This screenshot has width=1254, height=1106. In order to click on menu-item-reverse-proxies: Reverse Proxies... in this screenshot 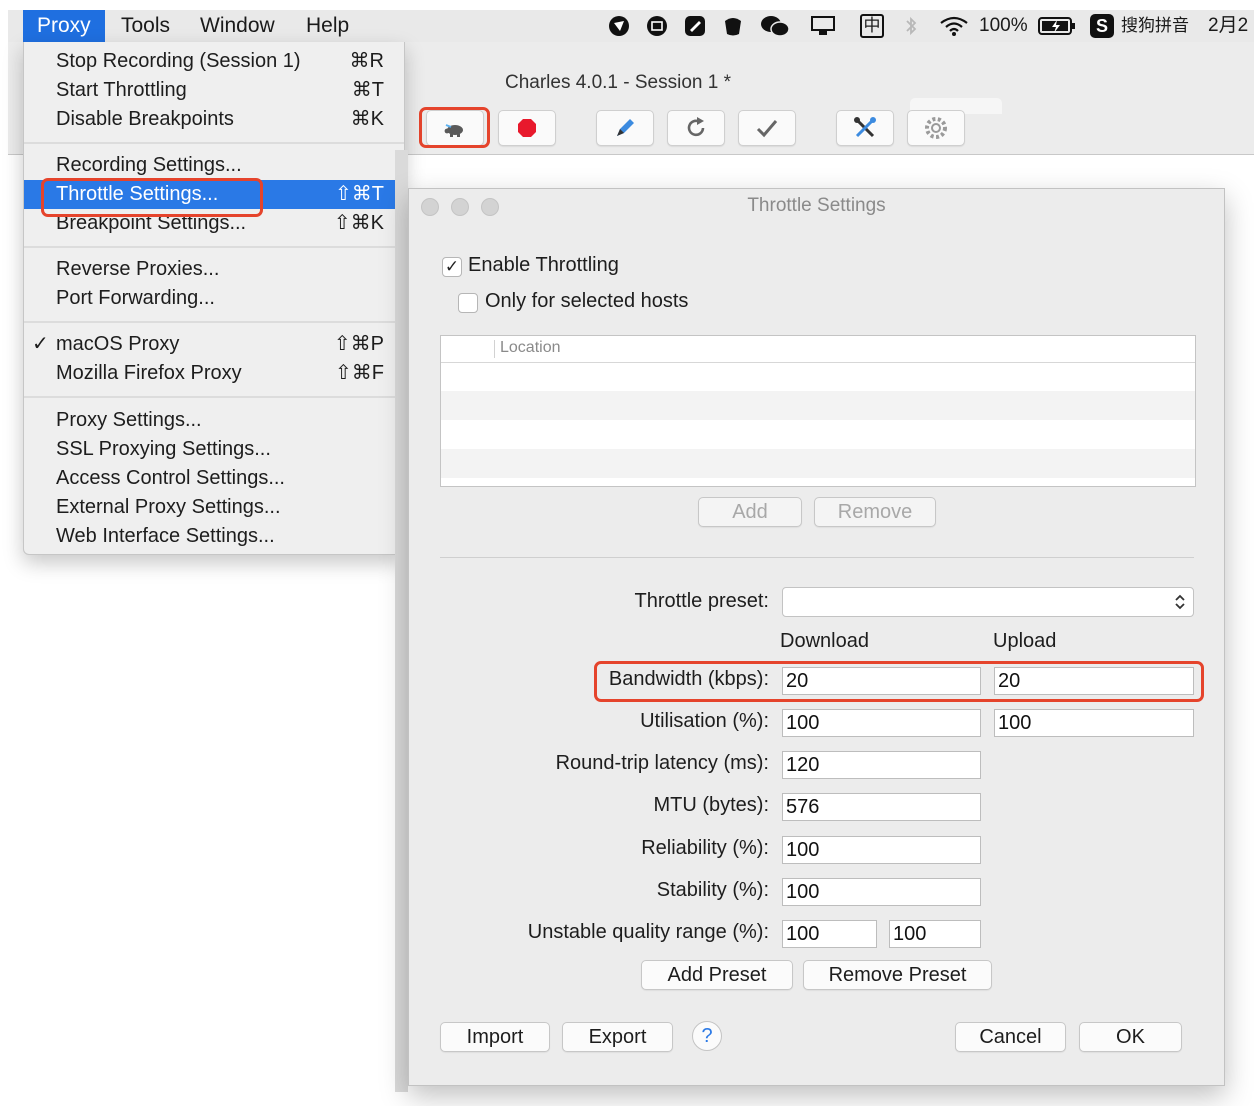, I will do `click(214, 269)`.